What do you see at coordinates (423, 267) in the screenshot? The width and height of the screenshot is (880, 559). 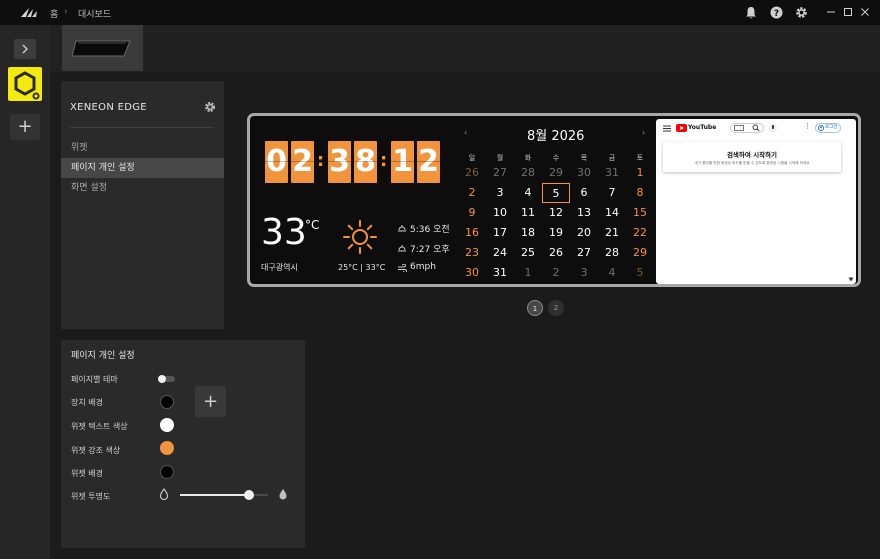 I see `weather-wind: 6mph` at bounding box center [423, 267].